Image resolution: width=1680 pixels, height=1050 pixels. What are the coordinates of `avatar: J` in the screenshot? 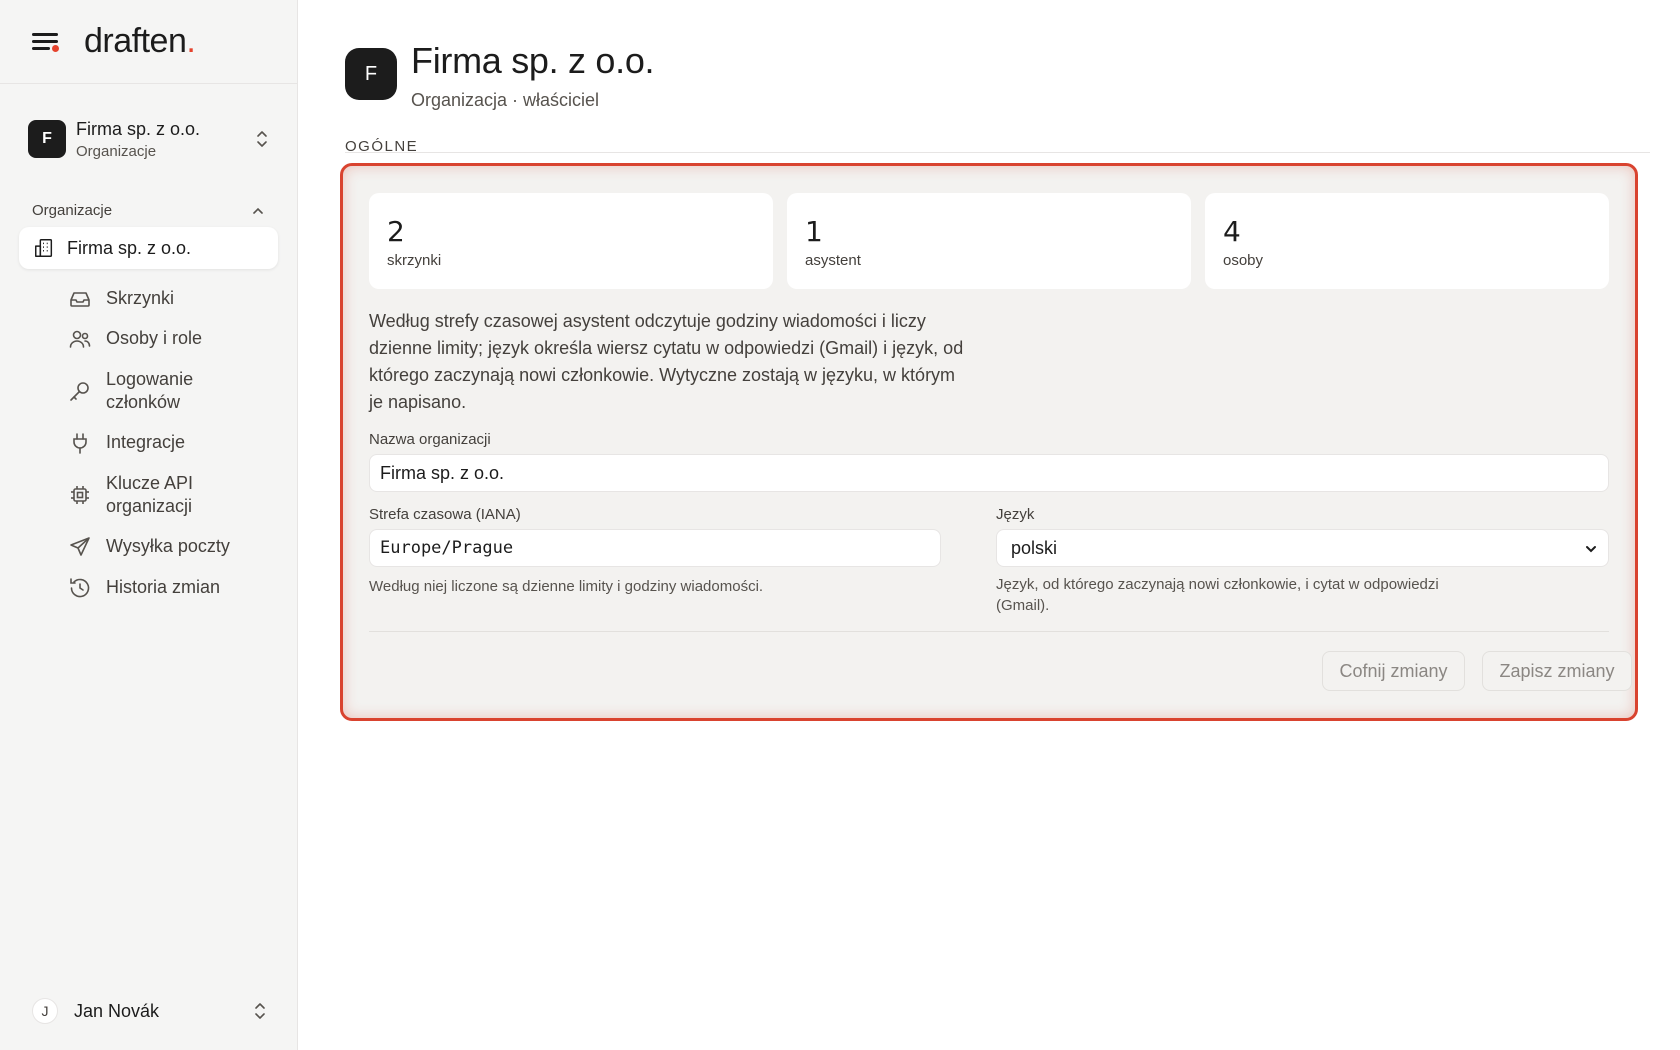 It's located at (45, 1011).